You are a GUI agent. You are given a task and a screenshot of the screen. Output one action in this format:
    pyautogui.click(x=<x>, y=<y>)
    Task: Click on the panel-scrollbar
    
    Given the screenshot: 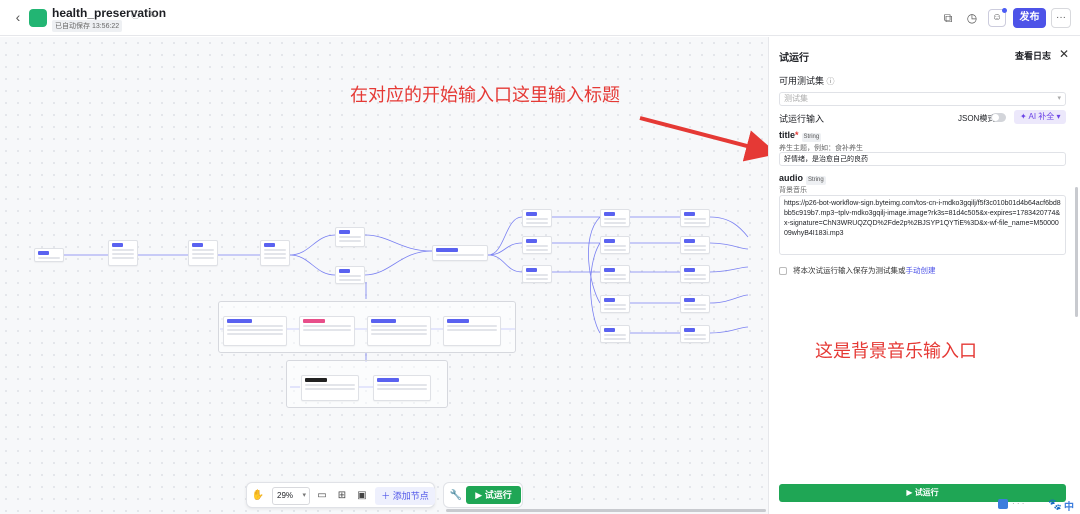 What is the action you would take?
    pyautogui.click(x=1076, y=252)
    